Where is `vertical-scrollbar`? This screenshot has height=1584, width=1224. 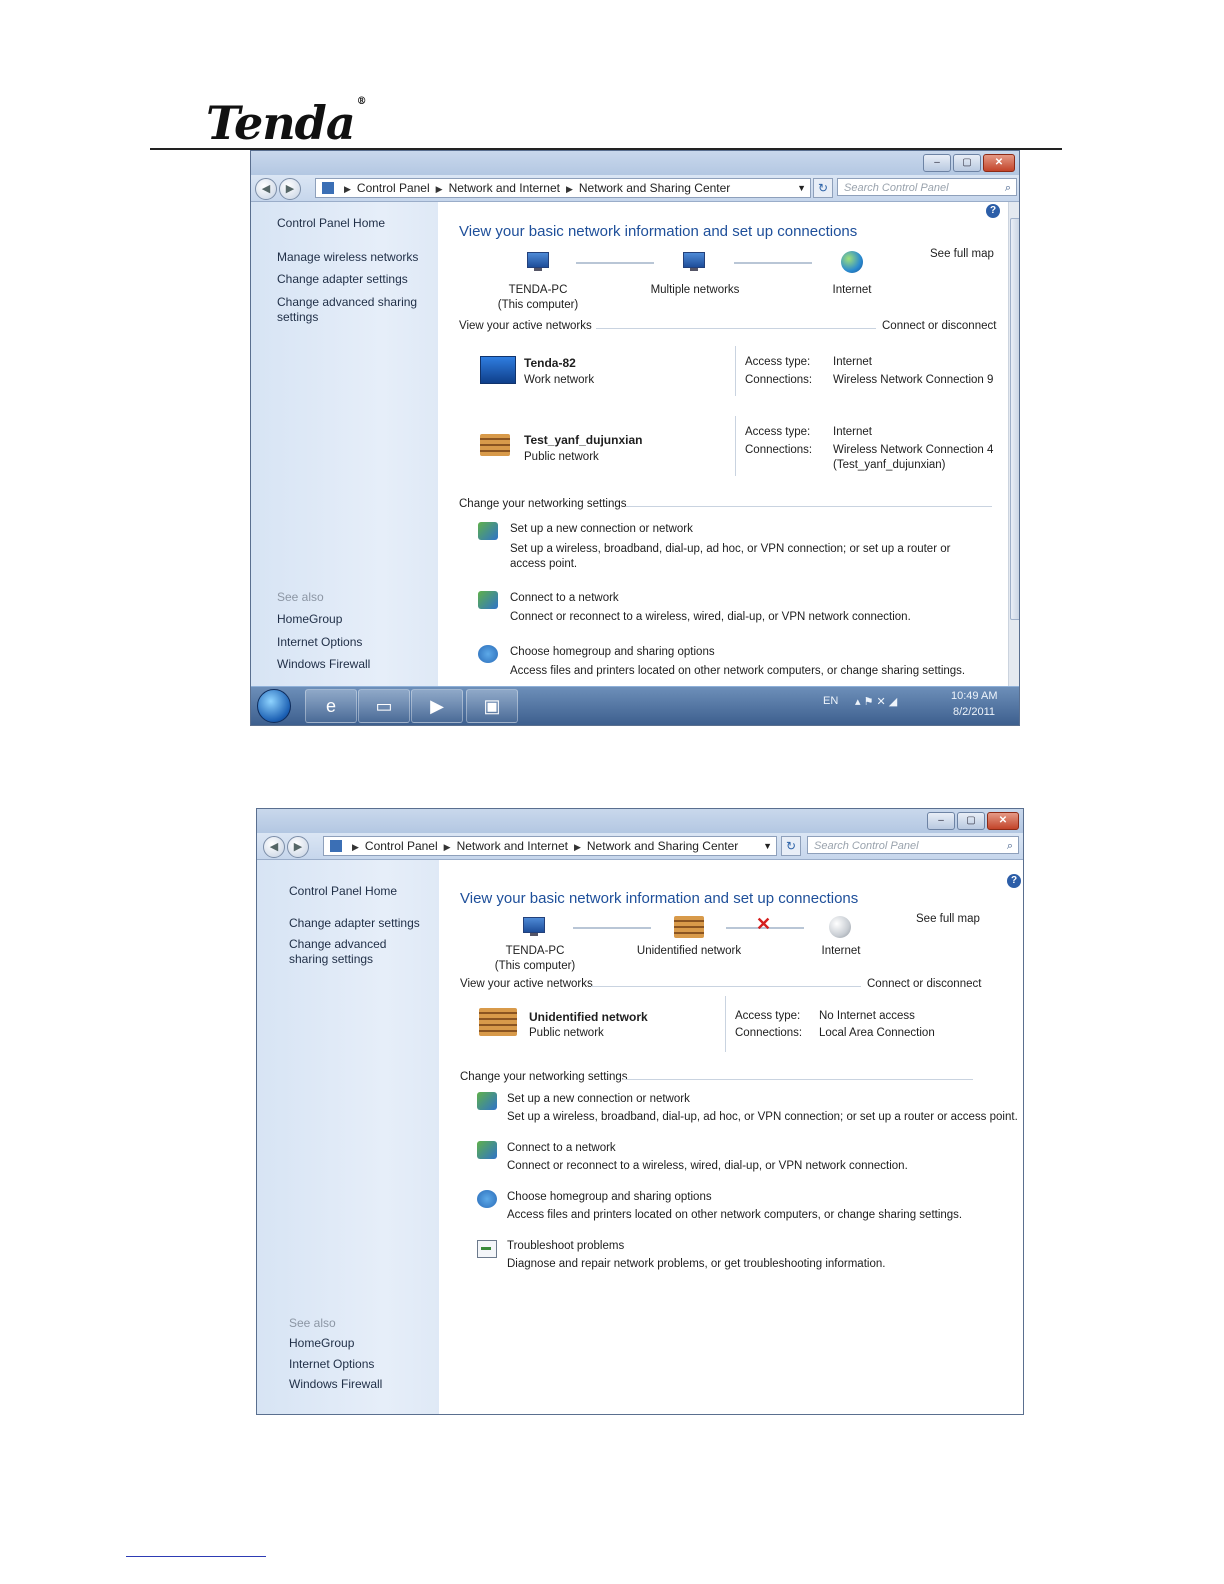
vertical-scrollbar is located at coordinates (1013, 444).